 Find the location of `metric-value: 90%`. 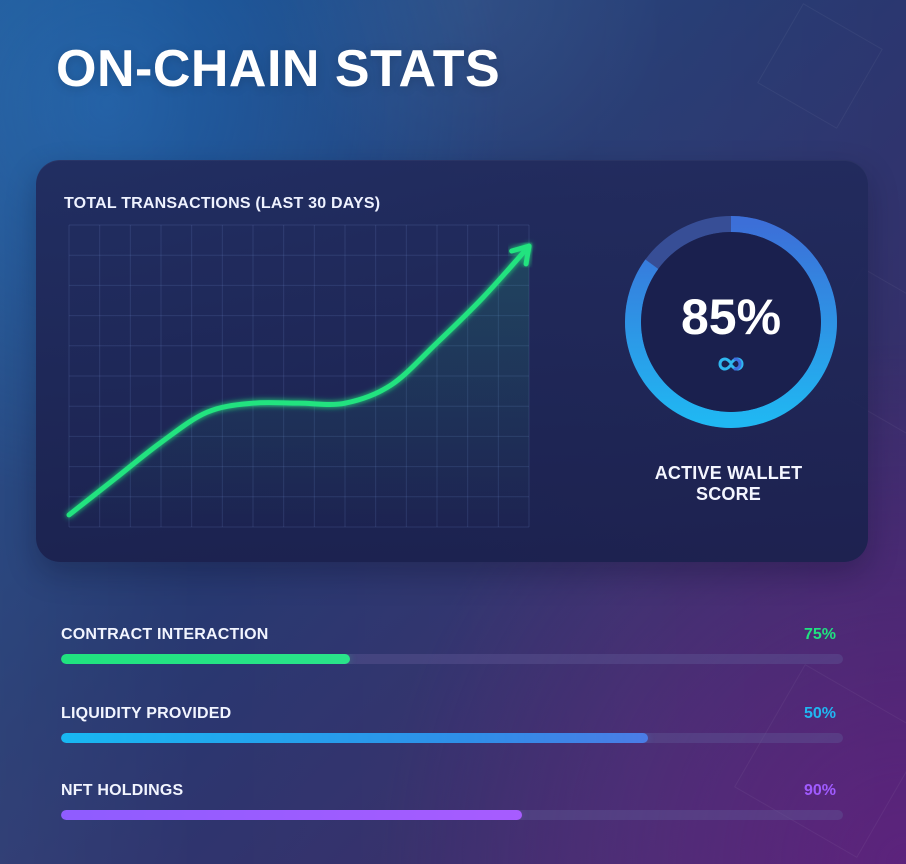

metric-value: 90% is located at coordinates (819, 790).